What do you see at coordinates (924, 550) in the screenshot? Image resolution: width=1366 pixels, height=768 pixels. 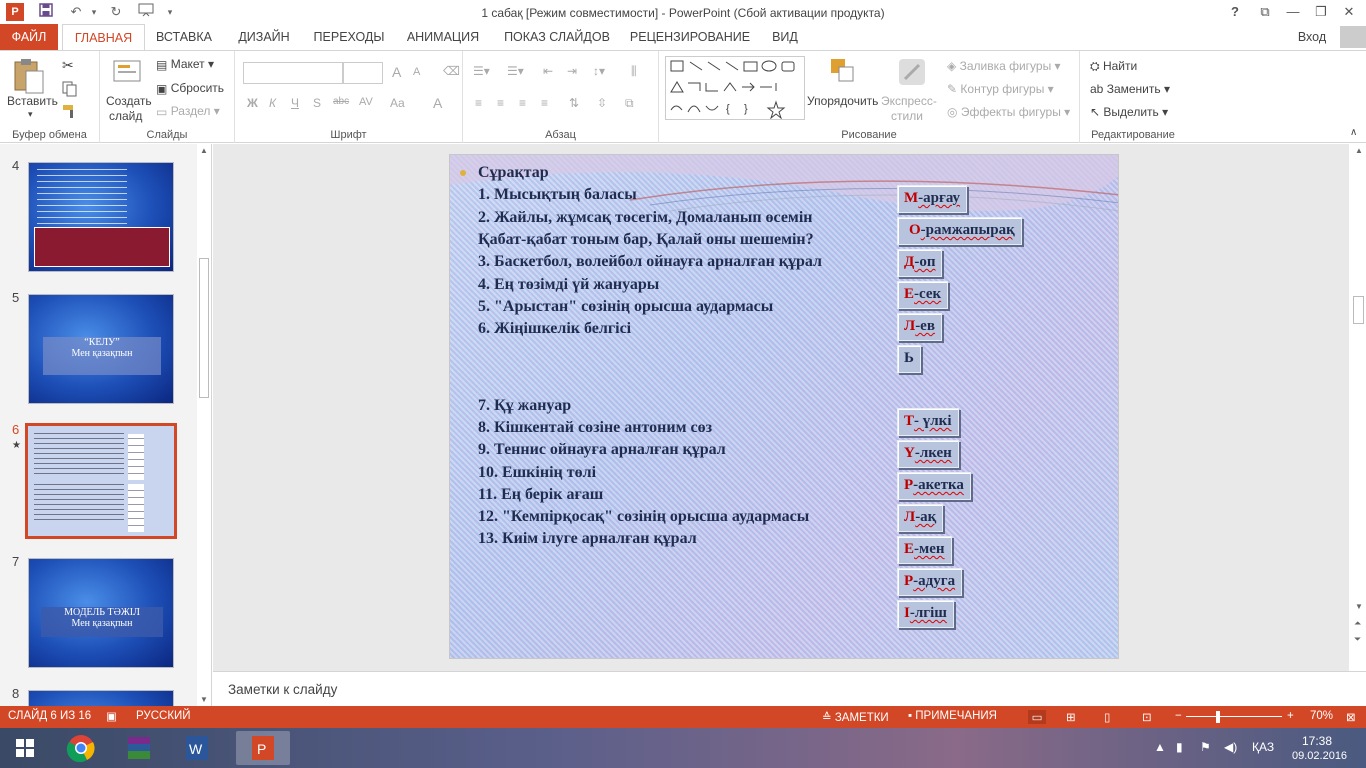 I see `answer-box: Е-мен` at bounding box center [924, 550].